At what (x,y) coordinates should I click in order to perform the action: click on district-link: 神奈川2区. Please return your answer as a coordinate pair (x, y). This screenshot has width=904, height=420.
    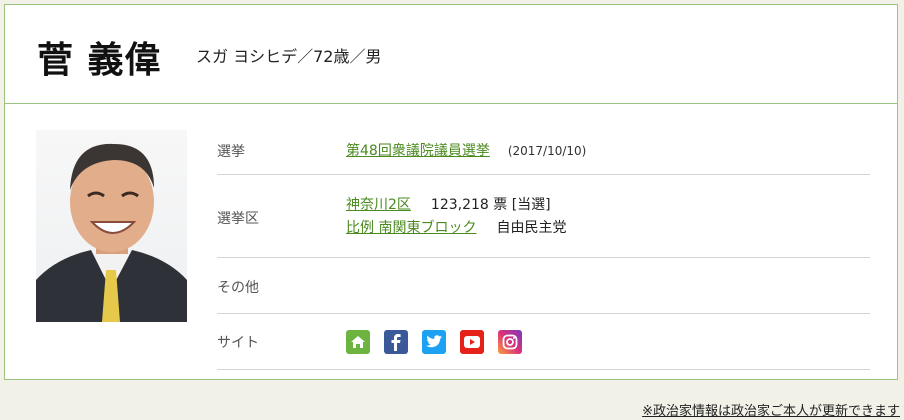
    Looking at the image, I should click on (378, 205).